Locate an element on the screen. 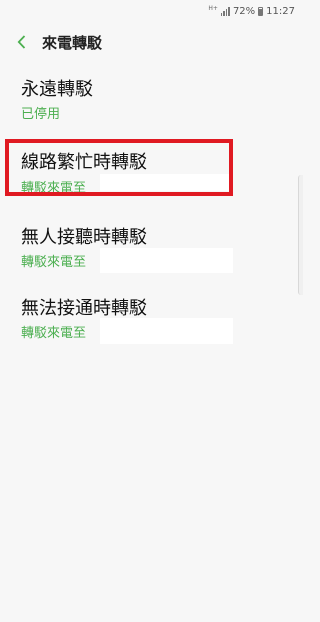  list-item-label: 無人接聽時轉駁 is located at coordinates (84, 237).